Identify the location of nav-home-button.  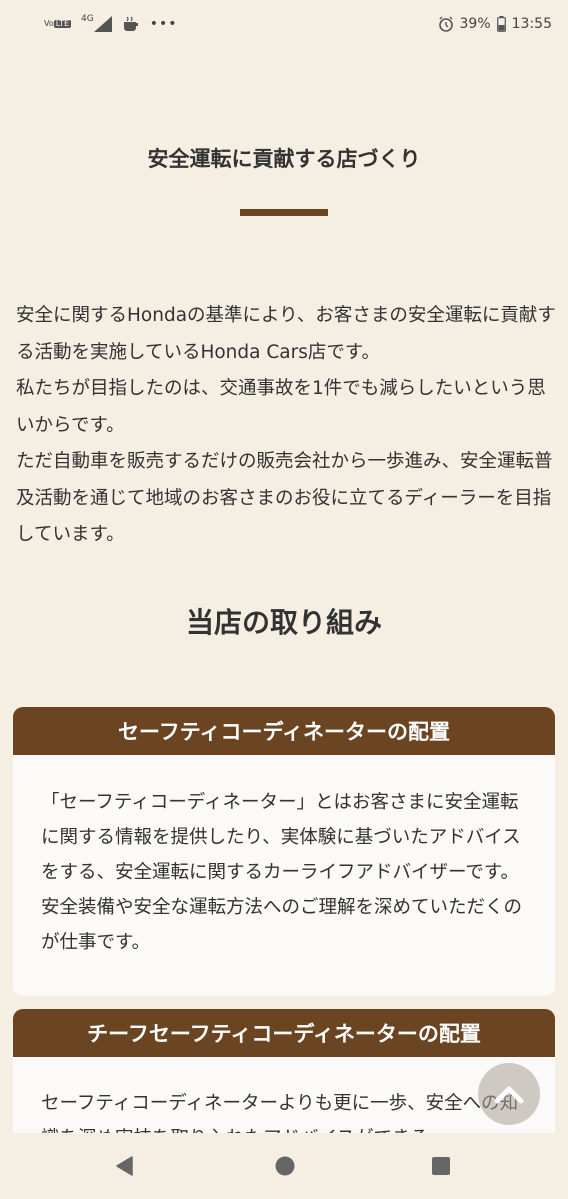
(285, 1166).